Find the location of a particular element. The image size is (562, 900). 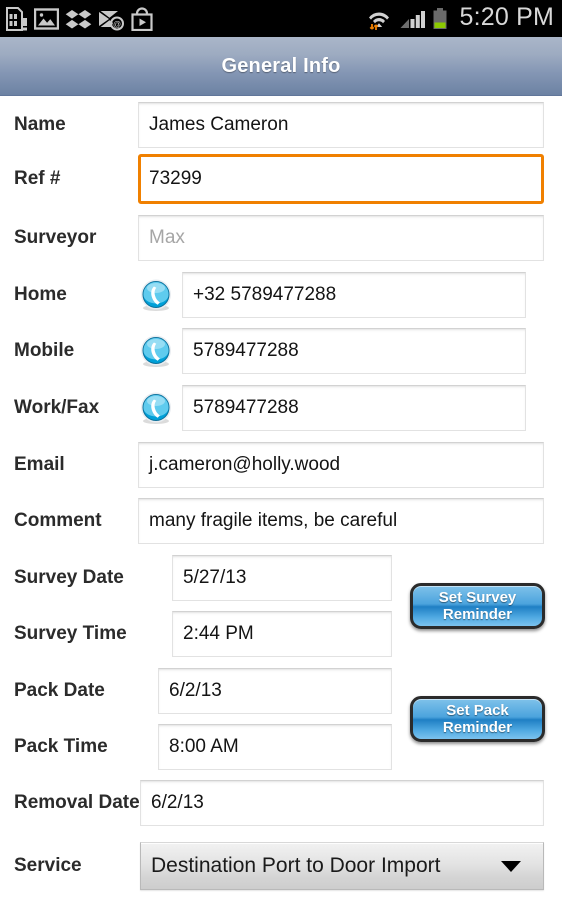

label-survey-time: Survey Time is located at coordinates (70, 633).